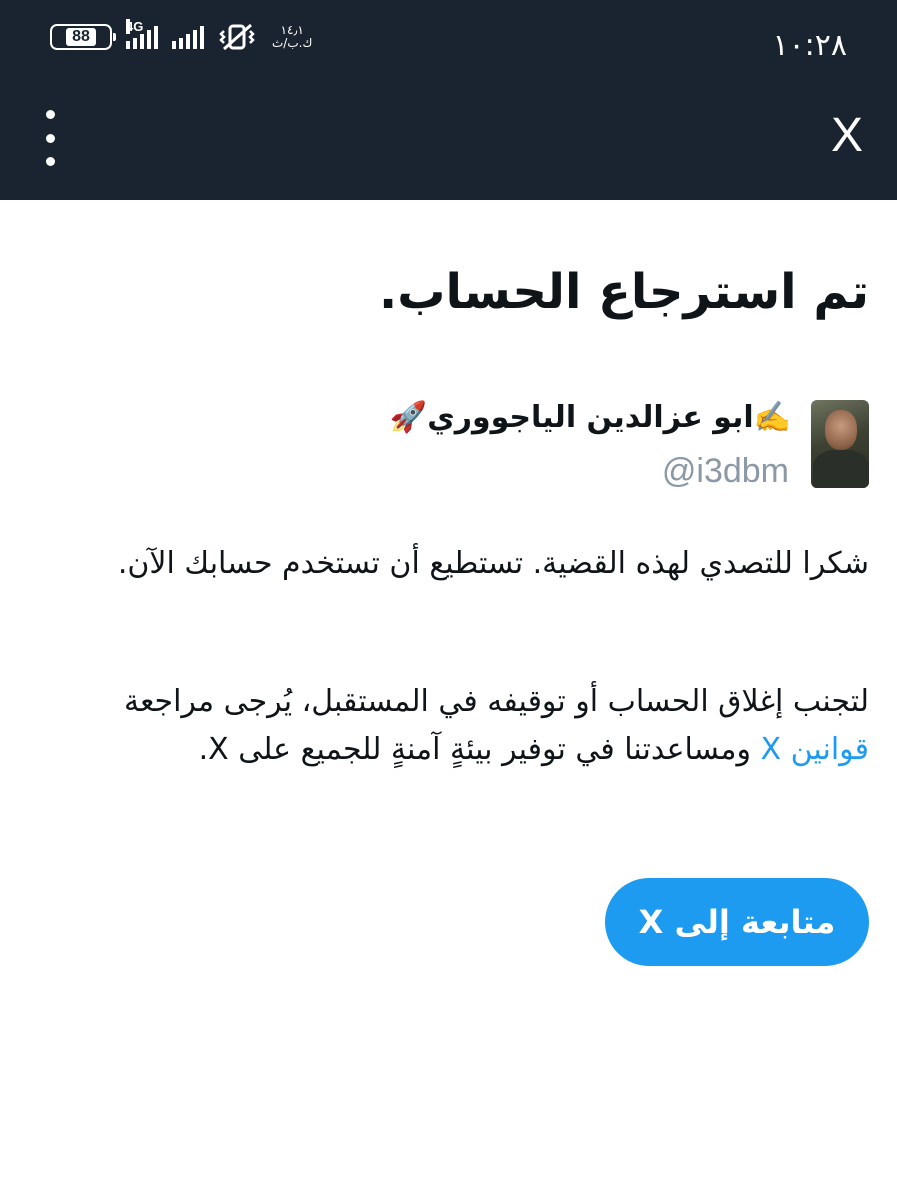  Describe the element at coordinates (814, 749) in the screenshot. I see `x-rules-link: قوانين X` at that location.